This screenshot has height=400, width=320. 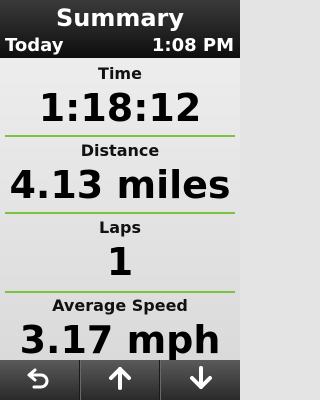 I want to click on stat-distance: Distance 4.13 miles, so click(x=120, y=175).